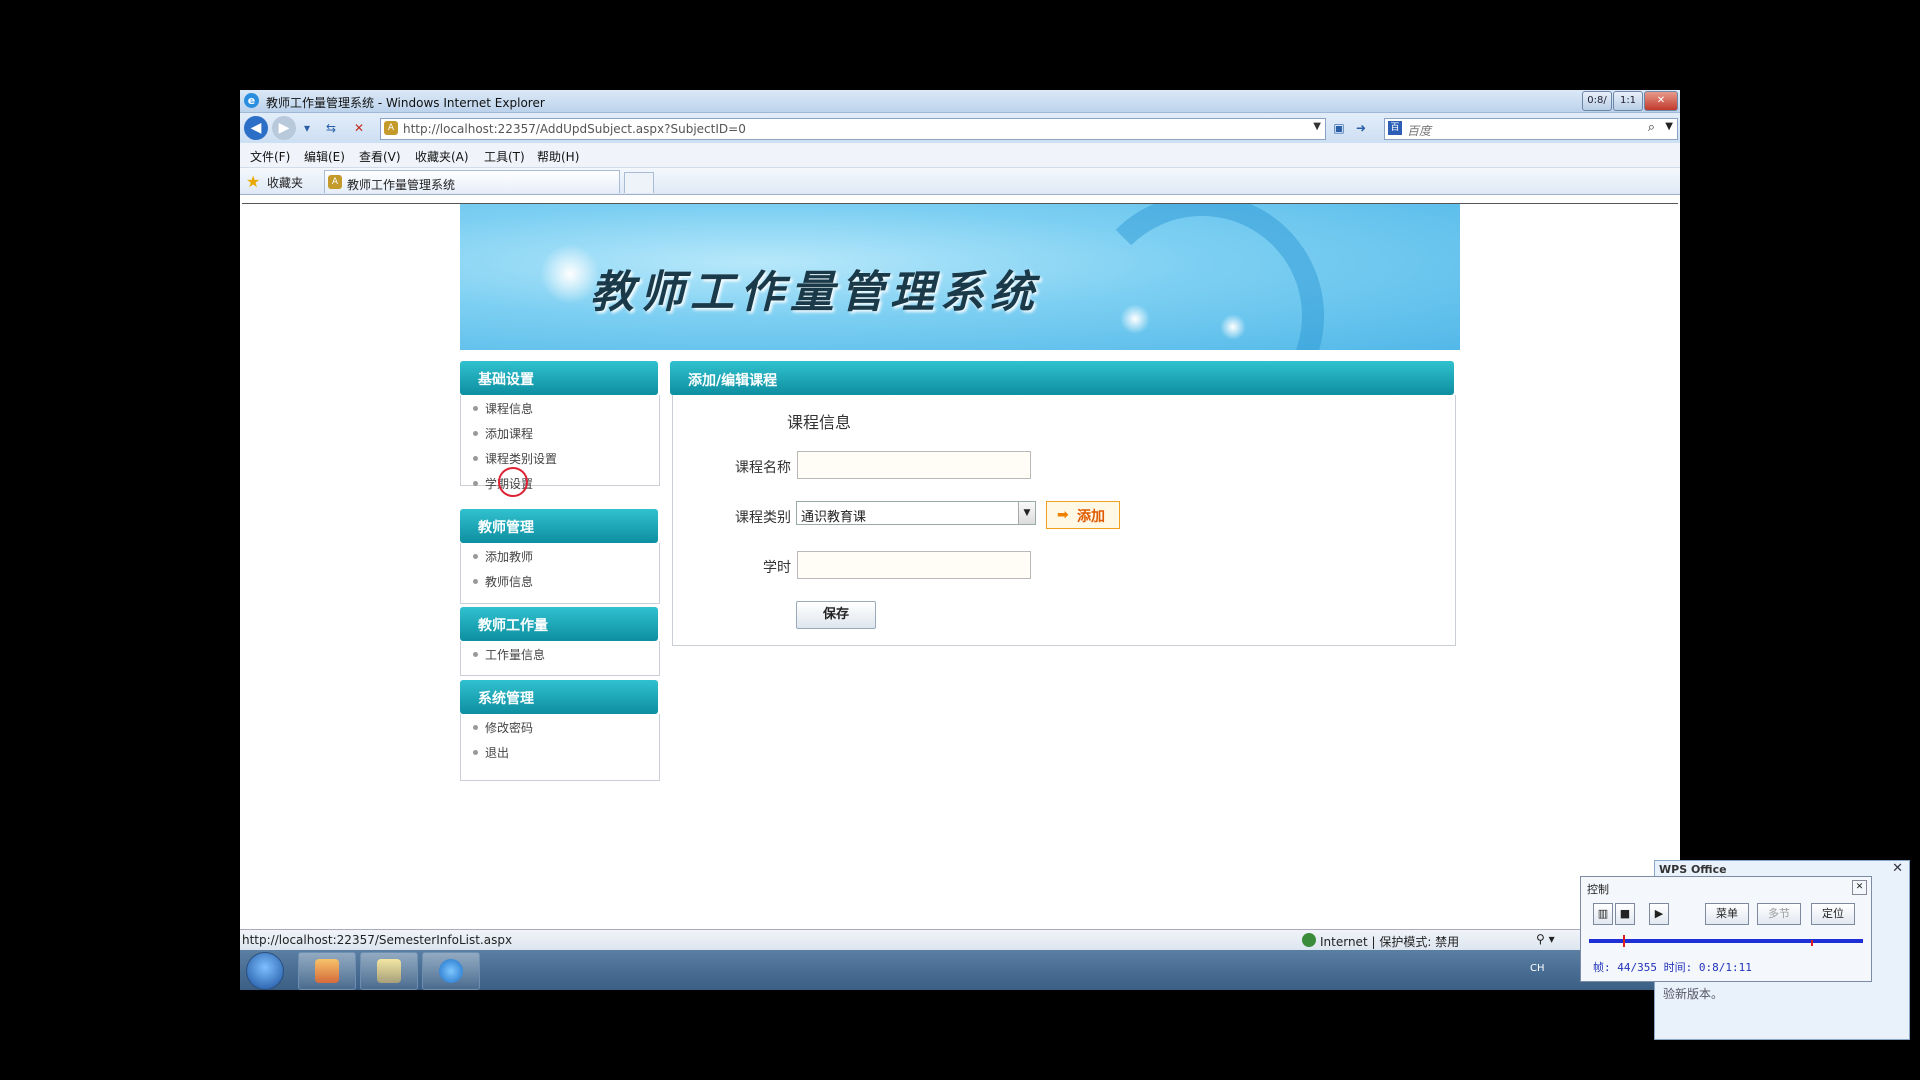  I want to click on tools-app-icon, so click(389, 971).